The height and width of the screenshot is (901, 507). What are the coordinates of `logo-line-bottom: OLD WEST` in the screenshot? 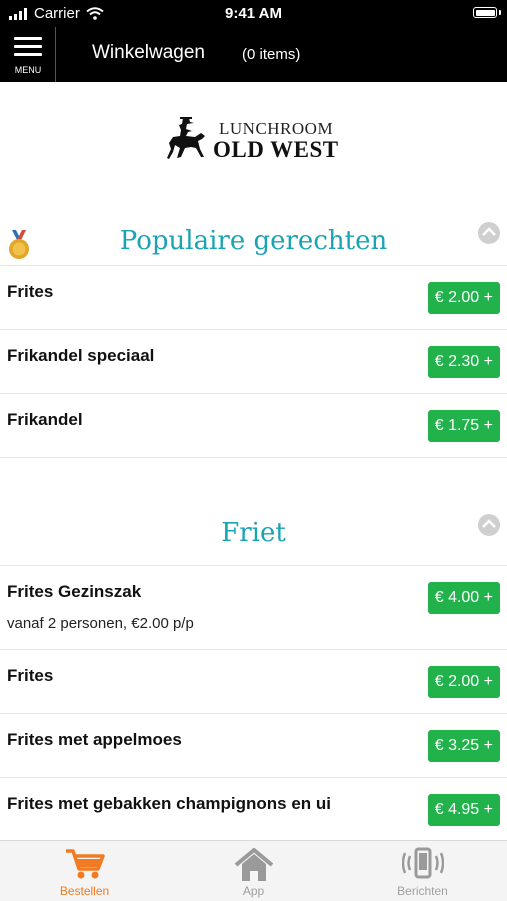 It's located at (276, 149).